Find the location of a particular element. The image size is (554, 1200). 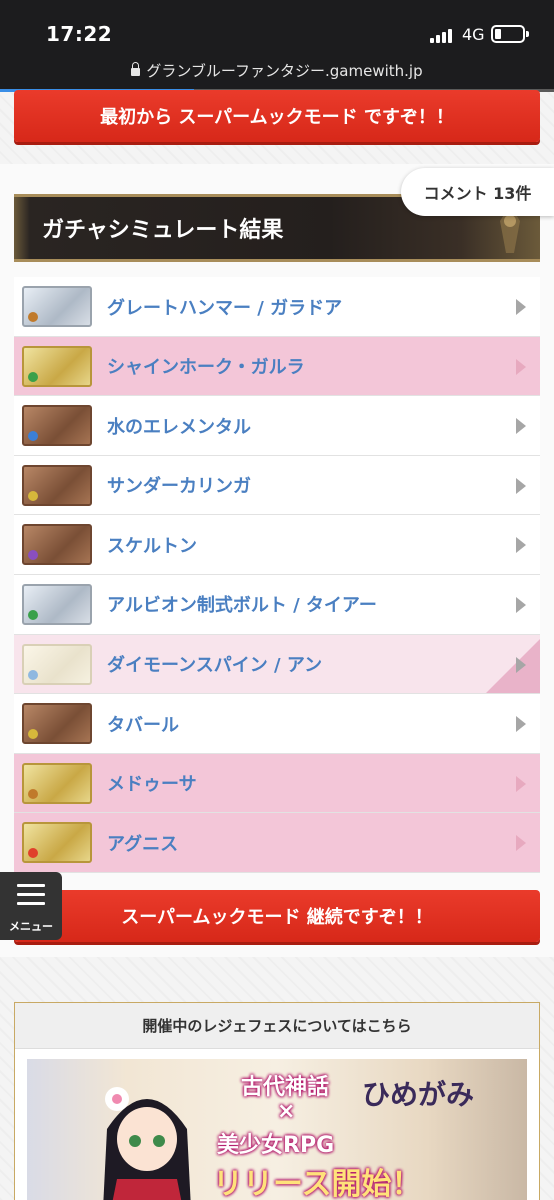

result-row: メドゥーサ is located at coordinates (277, 783).